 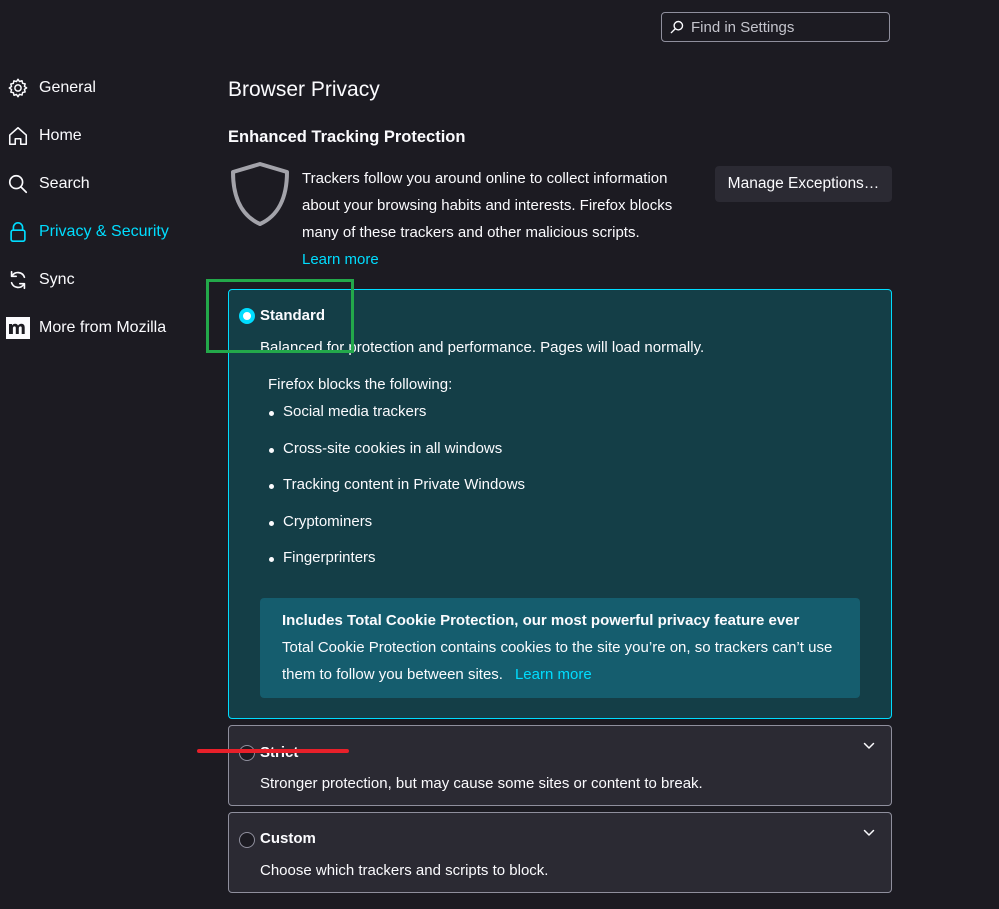 I want to click on home-icon, so click(x=18, y=136).